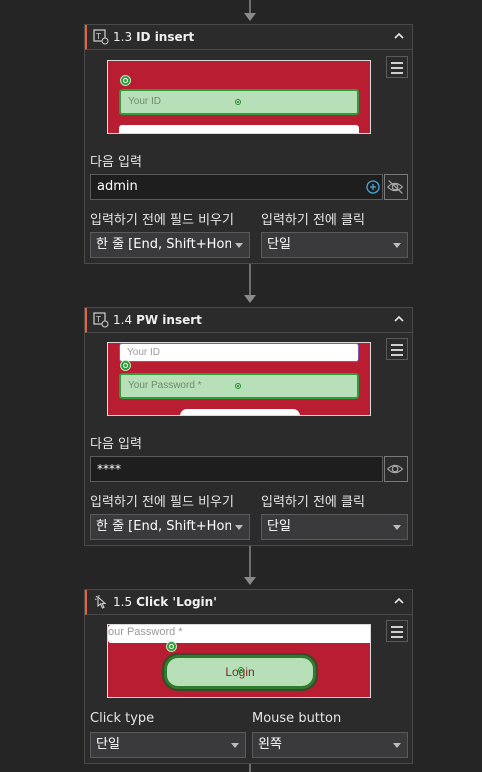 This screenshot has height=772, width=482. Describe the element at coordinates (123, 37) in the screenshot. I see `step-number: 1.3` at that location.